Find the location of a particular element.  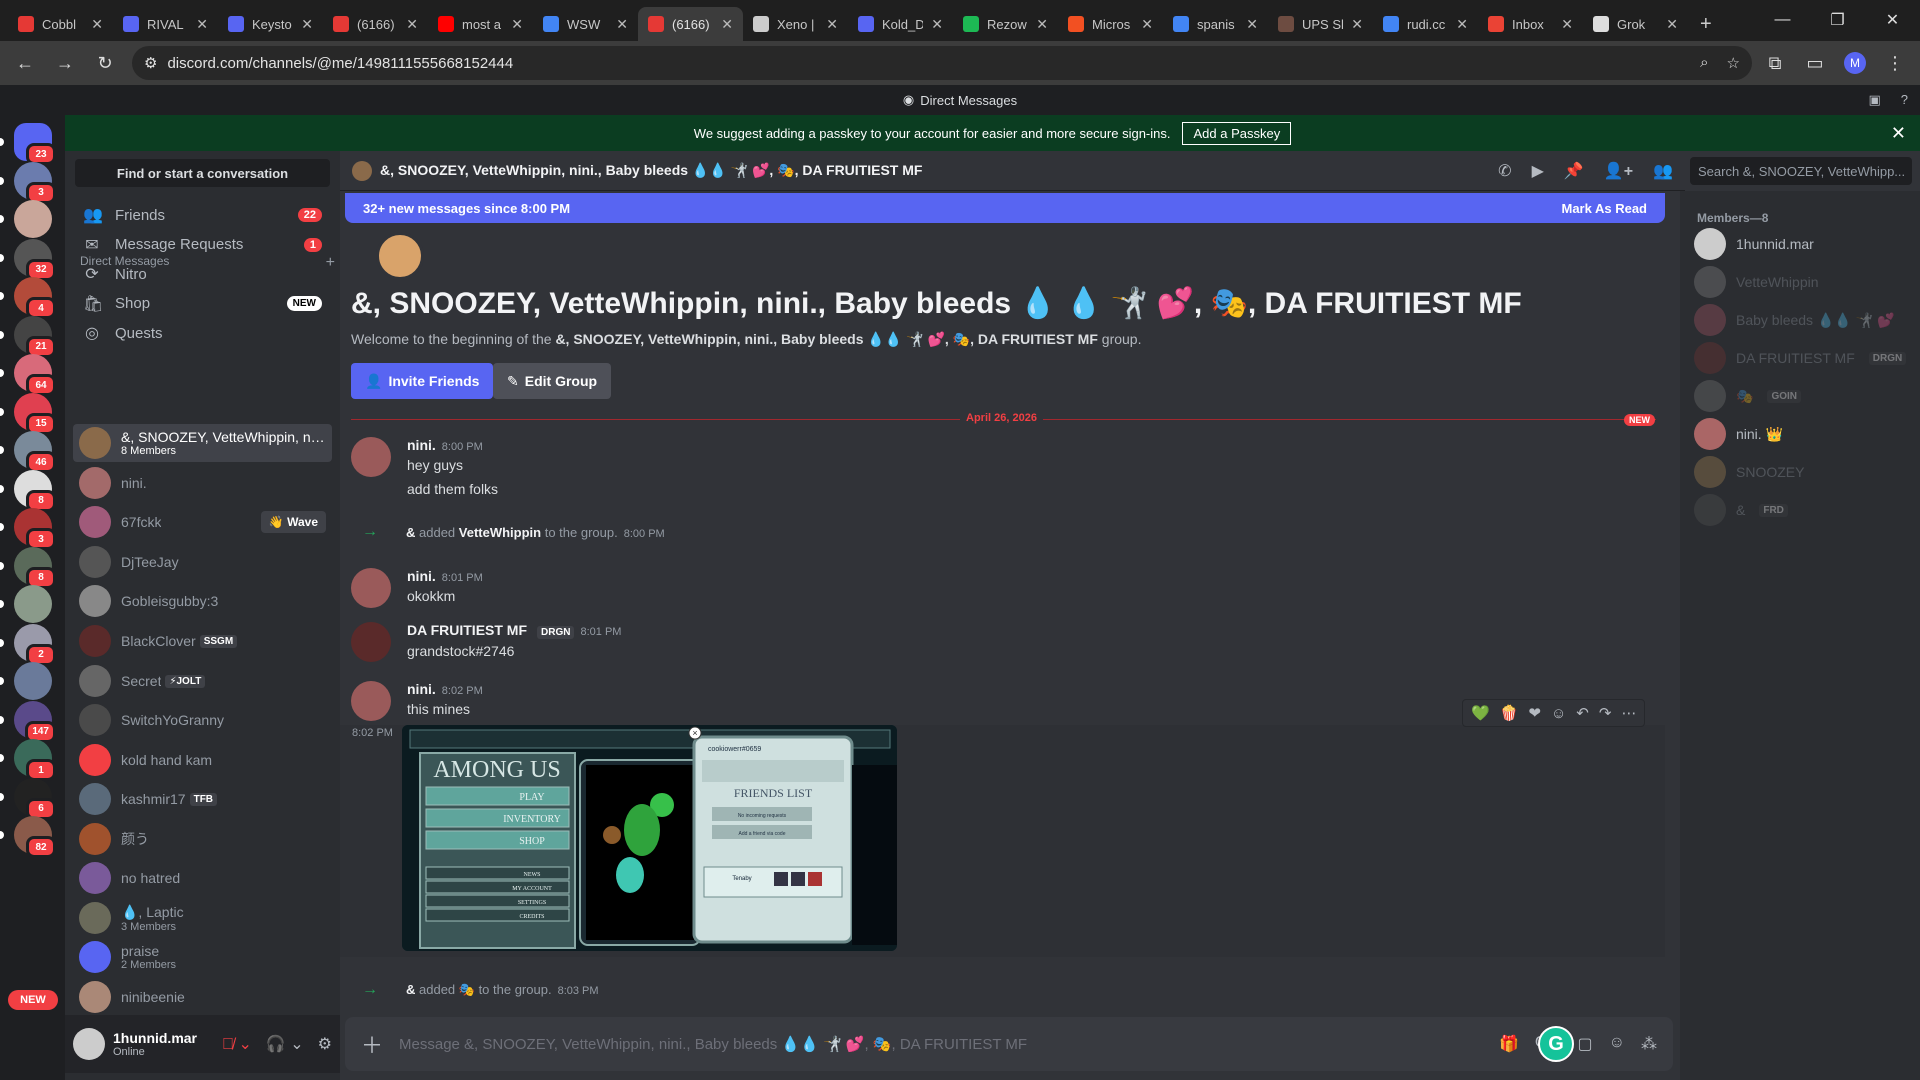

member-item: 1hunnid.mar is located at coordinates (1754, 244).